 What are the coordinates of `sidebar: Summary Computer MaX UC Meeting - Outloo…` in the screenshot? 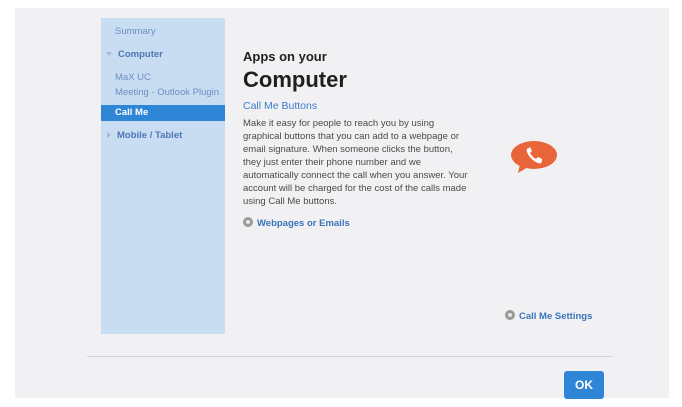 It's located at (163, 176).